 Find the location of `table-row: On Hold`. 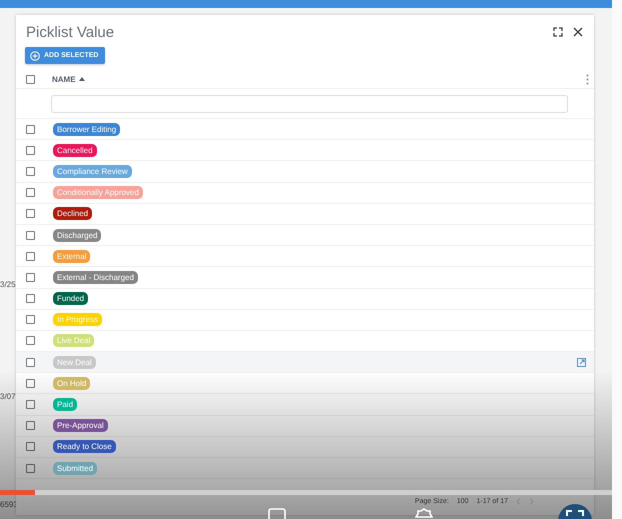

table-row: On Hold is located at coordinates (305, 383).